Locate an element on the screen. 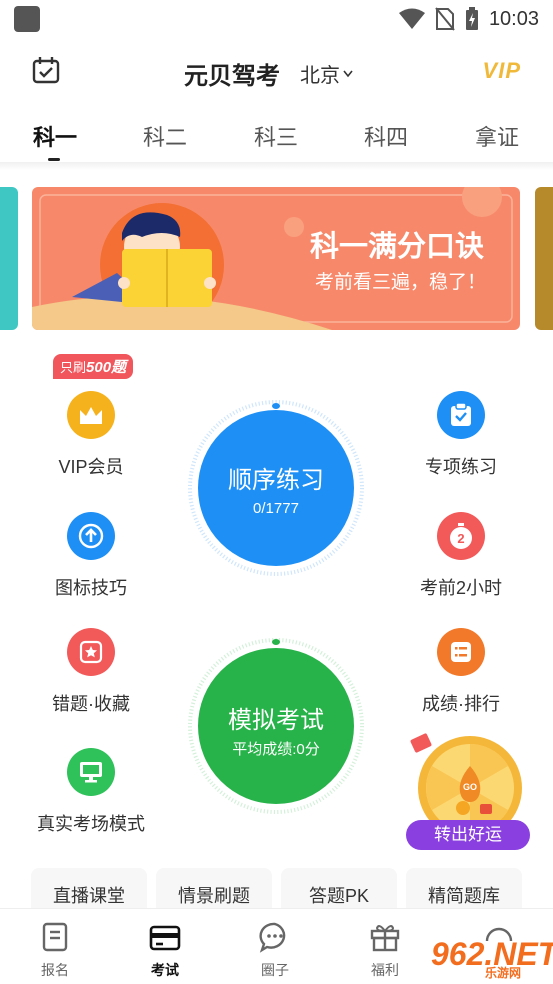 This screenshot has width=553, height=984. vip-promo-tag: 只刷500题 is located at coordinates (93, 366).